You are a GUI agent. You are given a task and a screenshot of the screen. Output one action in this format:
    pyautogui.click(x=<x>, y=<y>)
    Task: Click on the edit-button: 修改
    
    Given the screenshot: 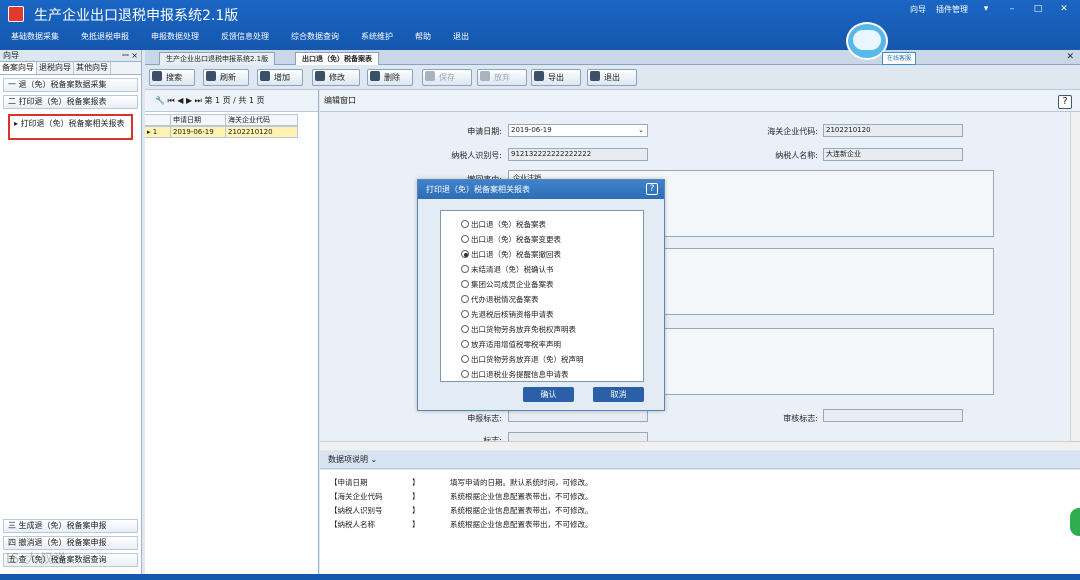 What is the action you would take?
    pyautogui.click(x=336, y=77)
    